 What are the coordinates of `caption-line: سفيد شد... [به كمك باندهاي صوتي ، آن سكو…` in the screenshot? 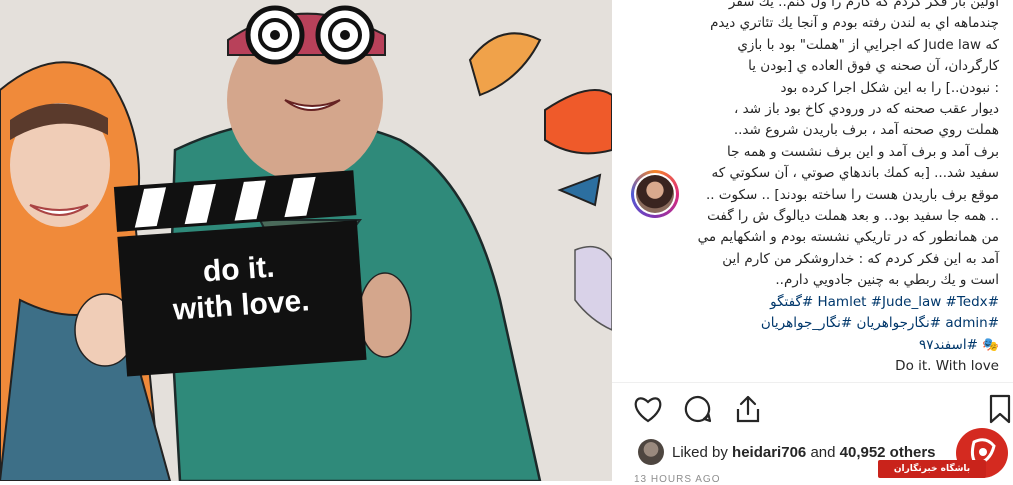 It's located at (855, 173).